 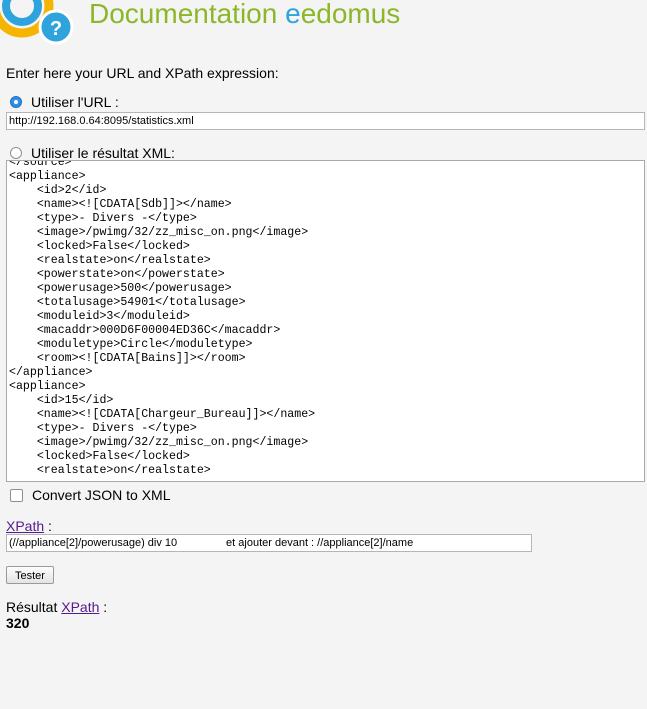 I want to click on use-xml-label: Utiliser le résultat XML:, so click(x=103, y=153).